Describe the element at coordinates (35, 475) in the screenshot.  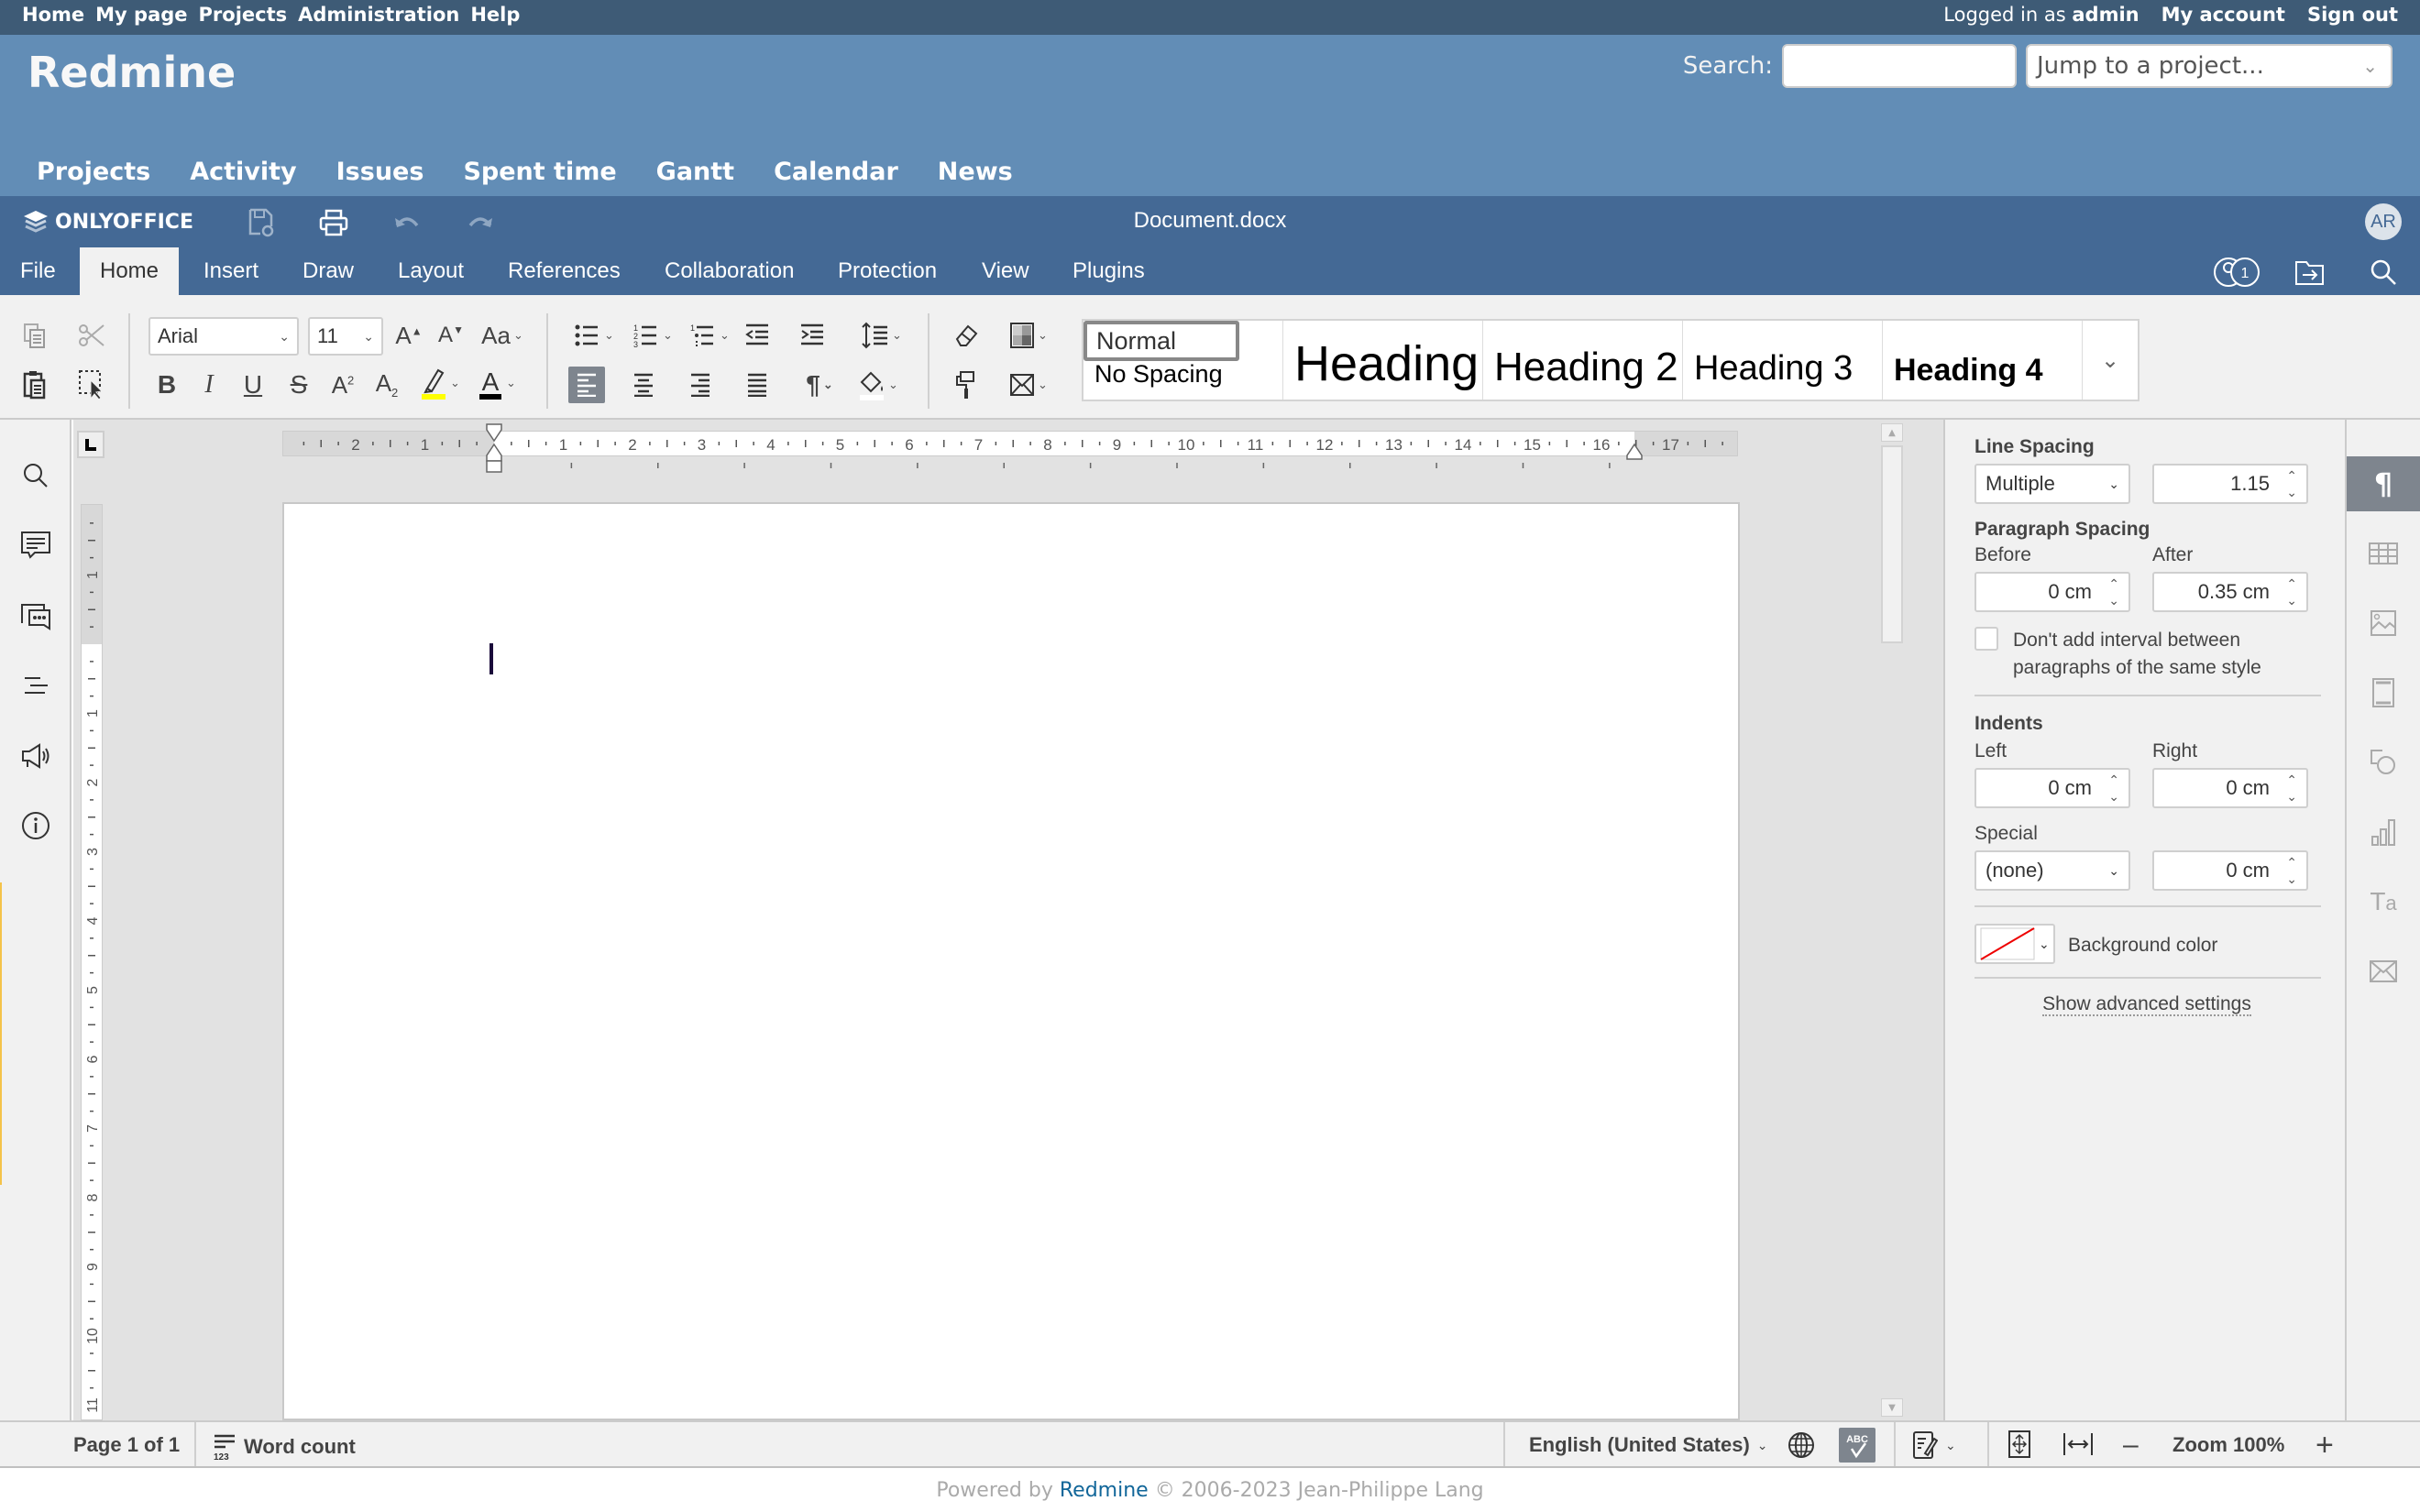
I see `find-button` at that location.